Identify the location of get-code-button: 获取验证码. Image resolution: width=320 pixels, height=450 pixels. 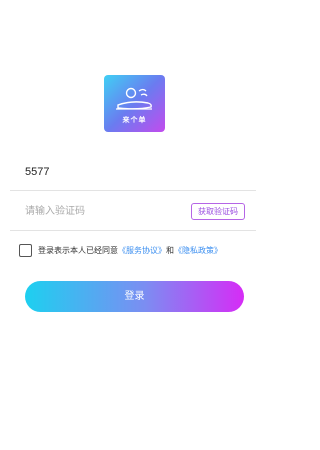
(218, 211).